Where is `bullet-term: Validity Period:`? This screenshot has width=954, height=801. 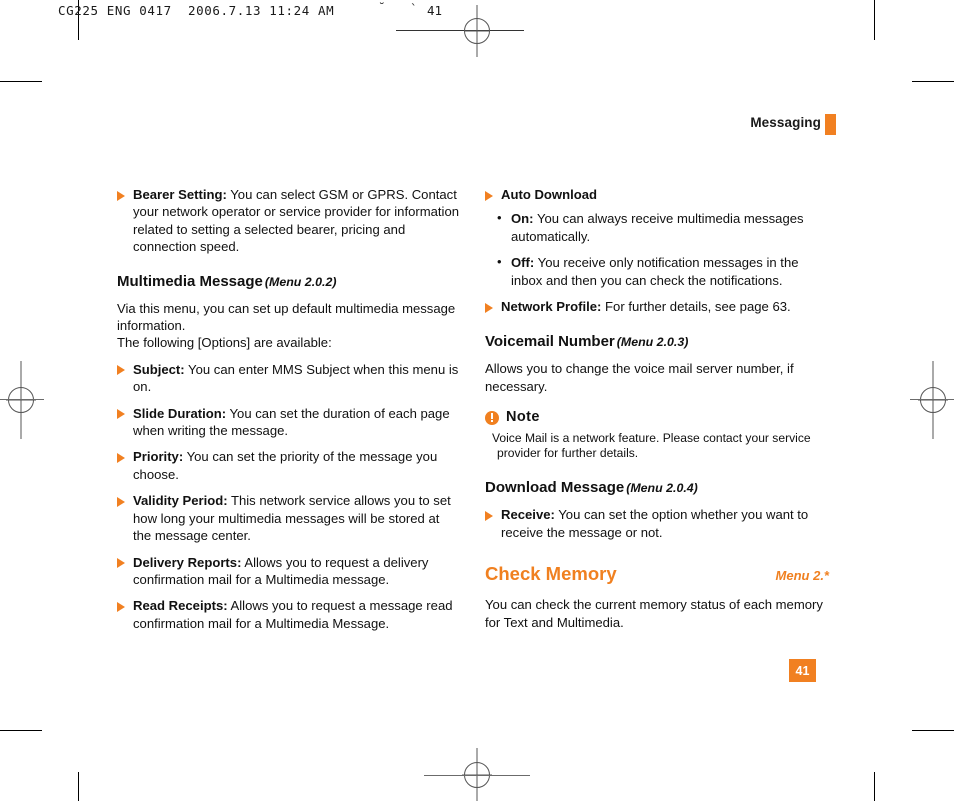
bullet-term: Validity Period: is located at coordinates (180, 501).